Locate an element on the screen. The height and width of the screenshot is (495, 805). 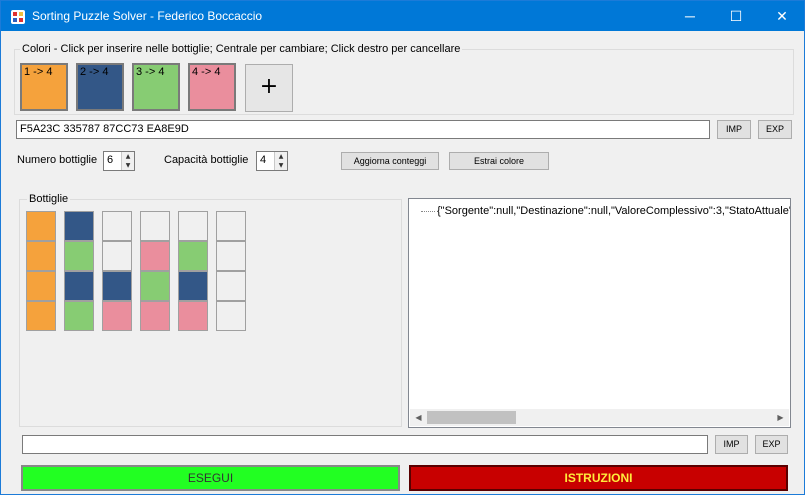
color-codes-input: F5A23C 335787 87CC73 EA8E9D is located at coordinates (363, 129).